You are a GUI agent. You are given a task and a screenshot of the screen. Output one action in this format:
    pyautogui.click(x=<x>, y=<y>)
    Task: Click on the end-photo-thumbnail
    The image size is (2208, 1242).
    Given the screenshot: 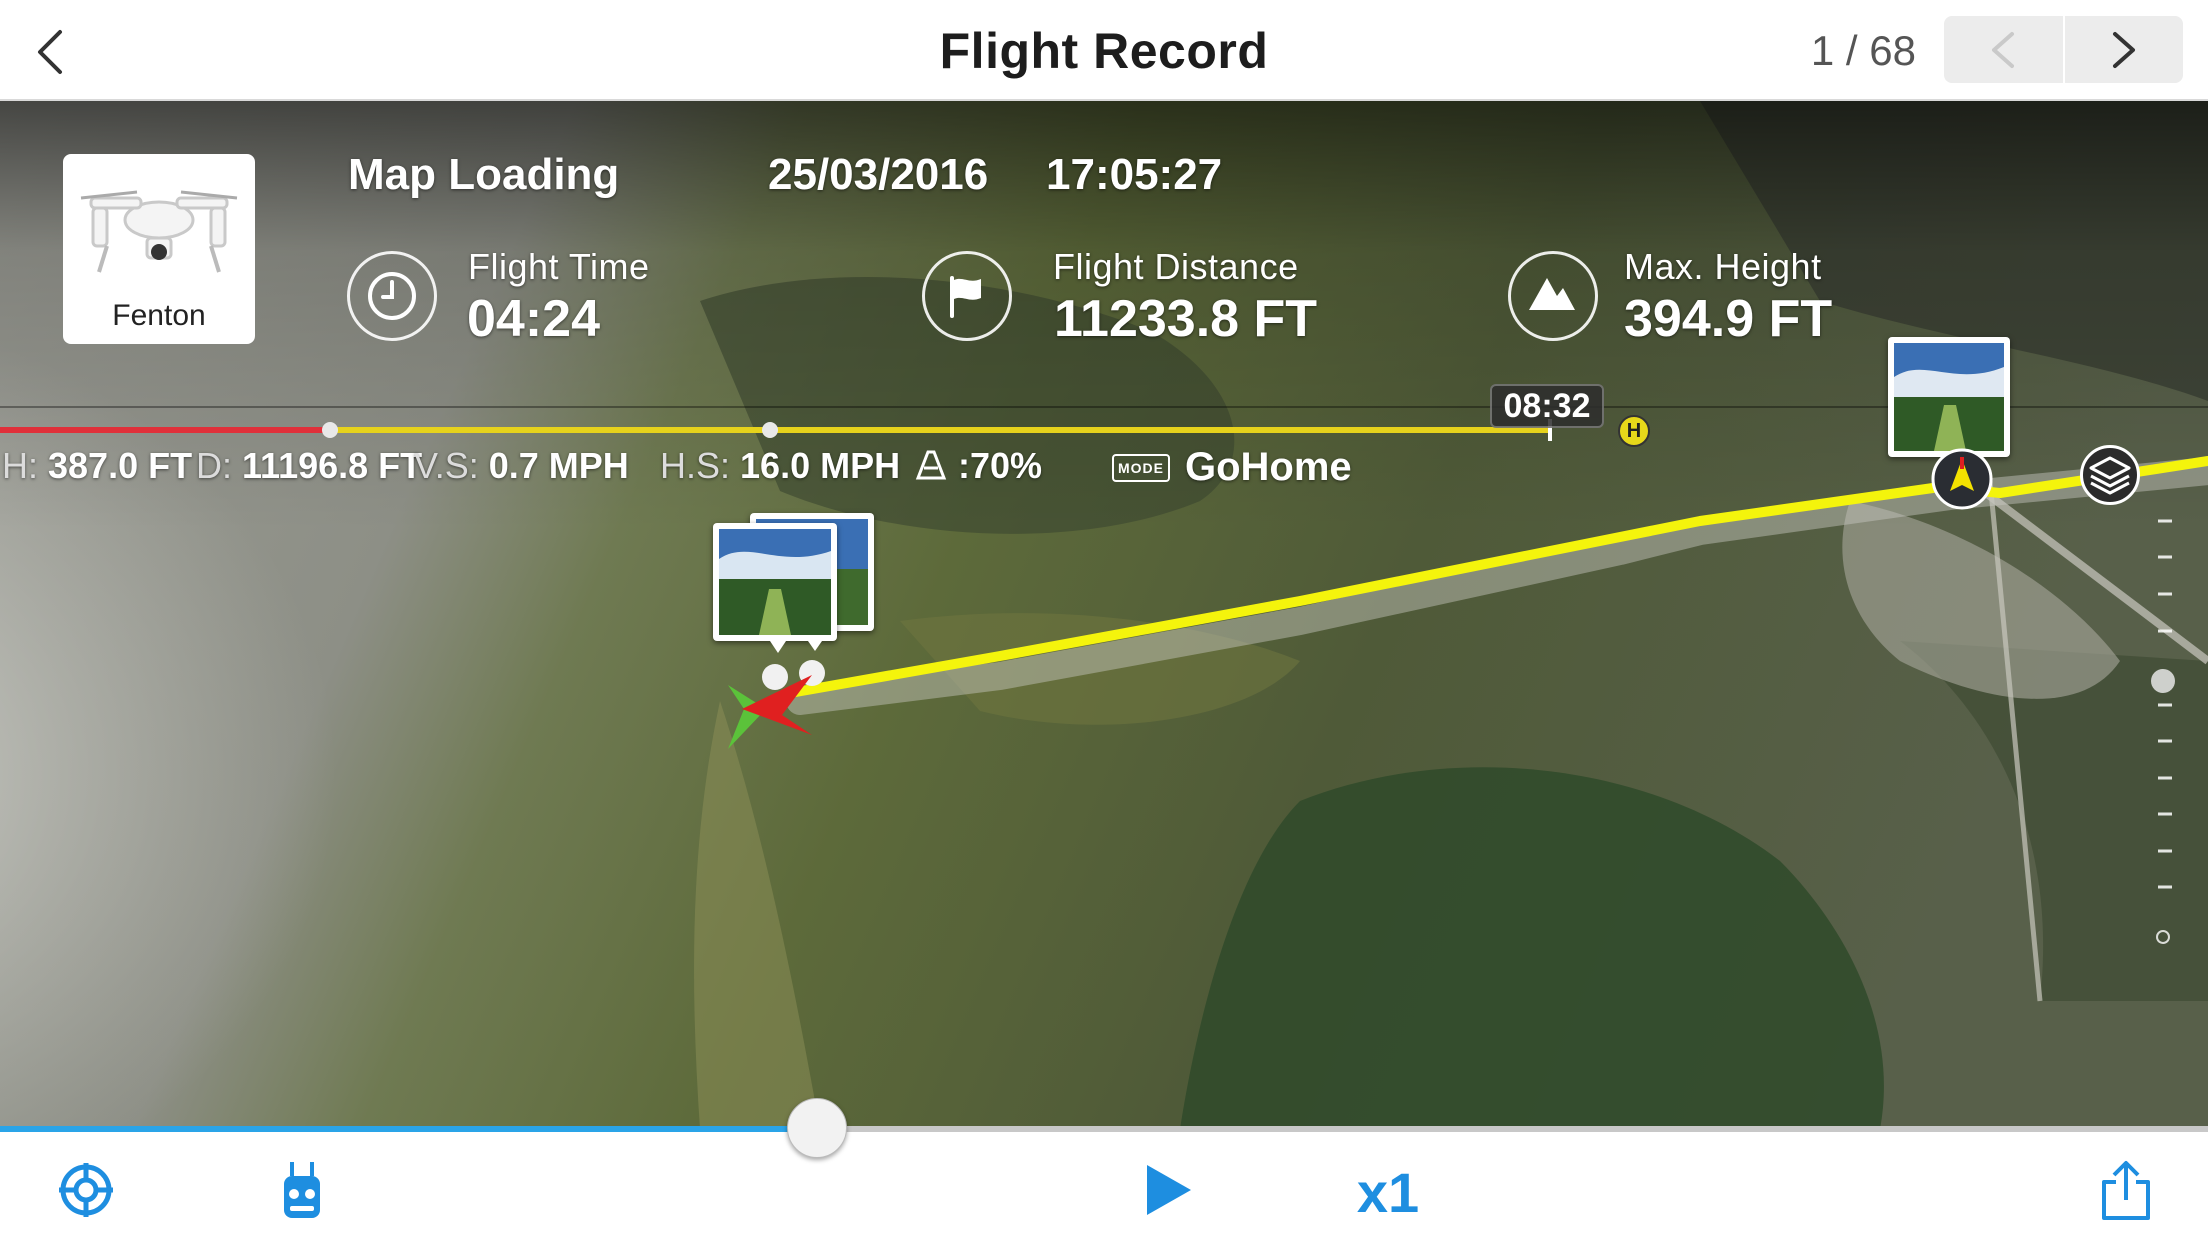 What is the action you would take?
    pyautogui.click(x=1949, y=397)
    